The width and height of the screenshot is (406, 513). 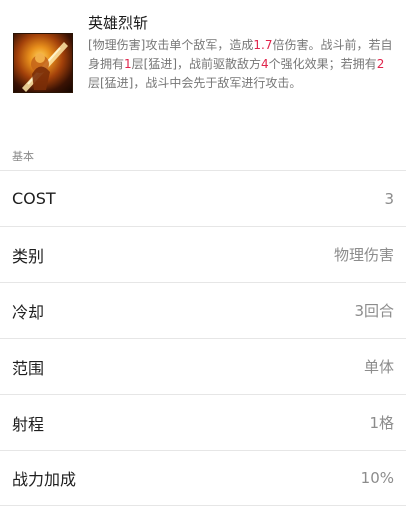 I want to click on desc-text: 层[猛进]，战斗中会先于敌军进行攻击。, so click(x=195, y=83).